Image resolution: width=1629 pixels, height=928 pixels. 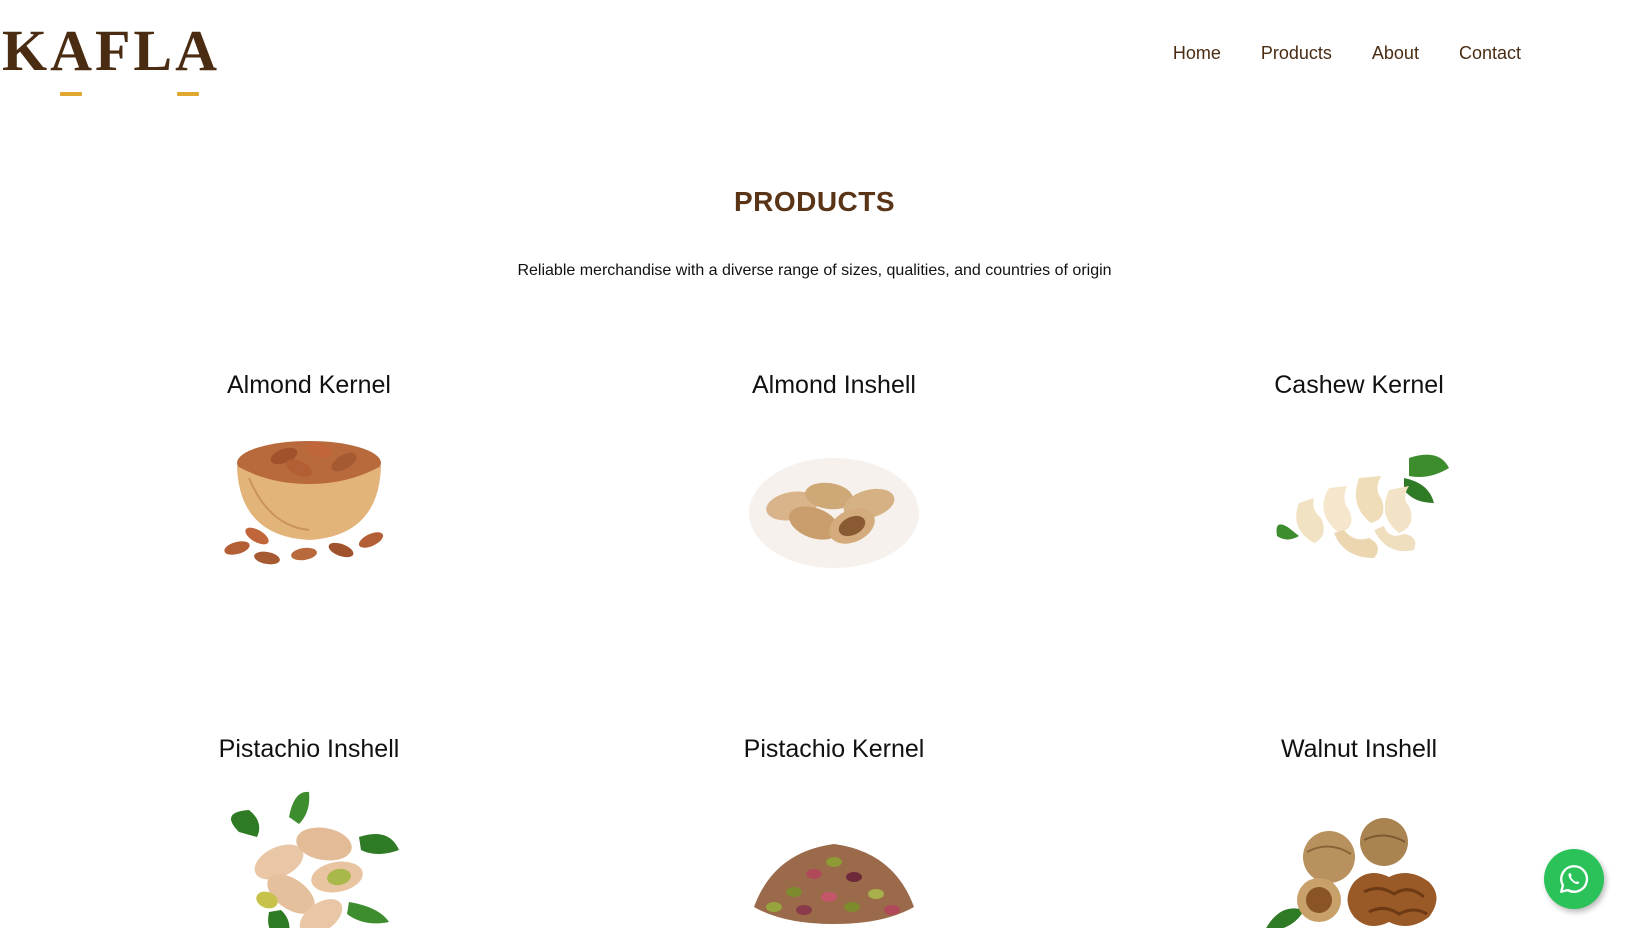 I want to click on whatsapp-icon, so click(x=1574, y=879).